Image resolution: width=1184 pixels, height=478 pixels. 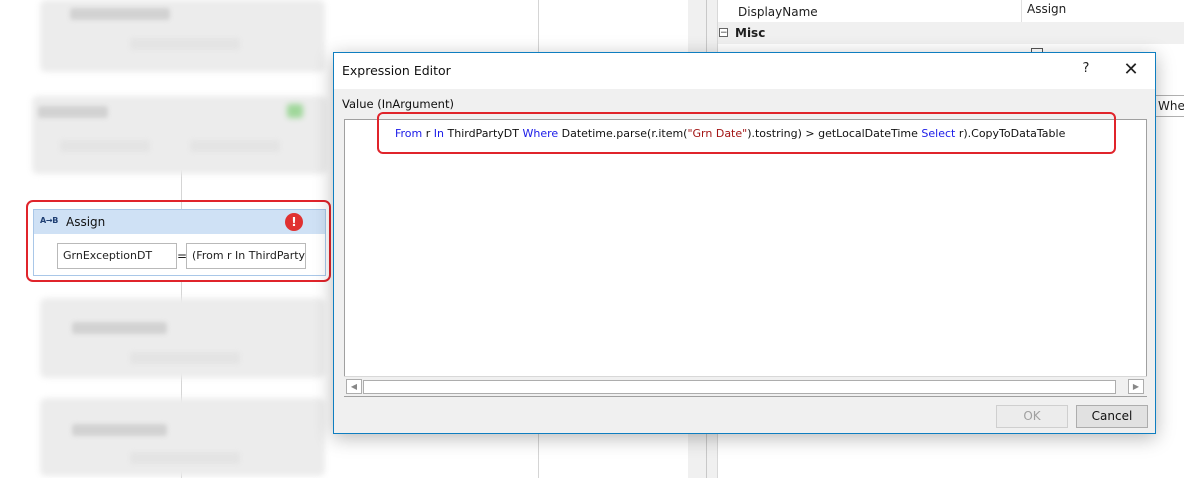 I want to click on horizontal-scrollbar: ◀ ▶, so click(x=745, y=386).